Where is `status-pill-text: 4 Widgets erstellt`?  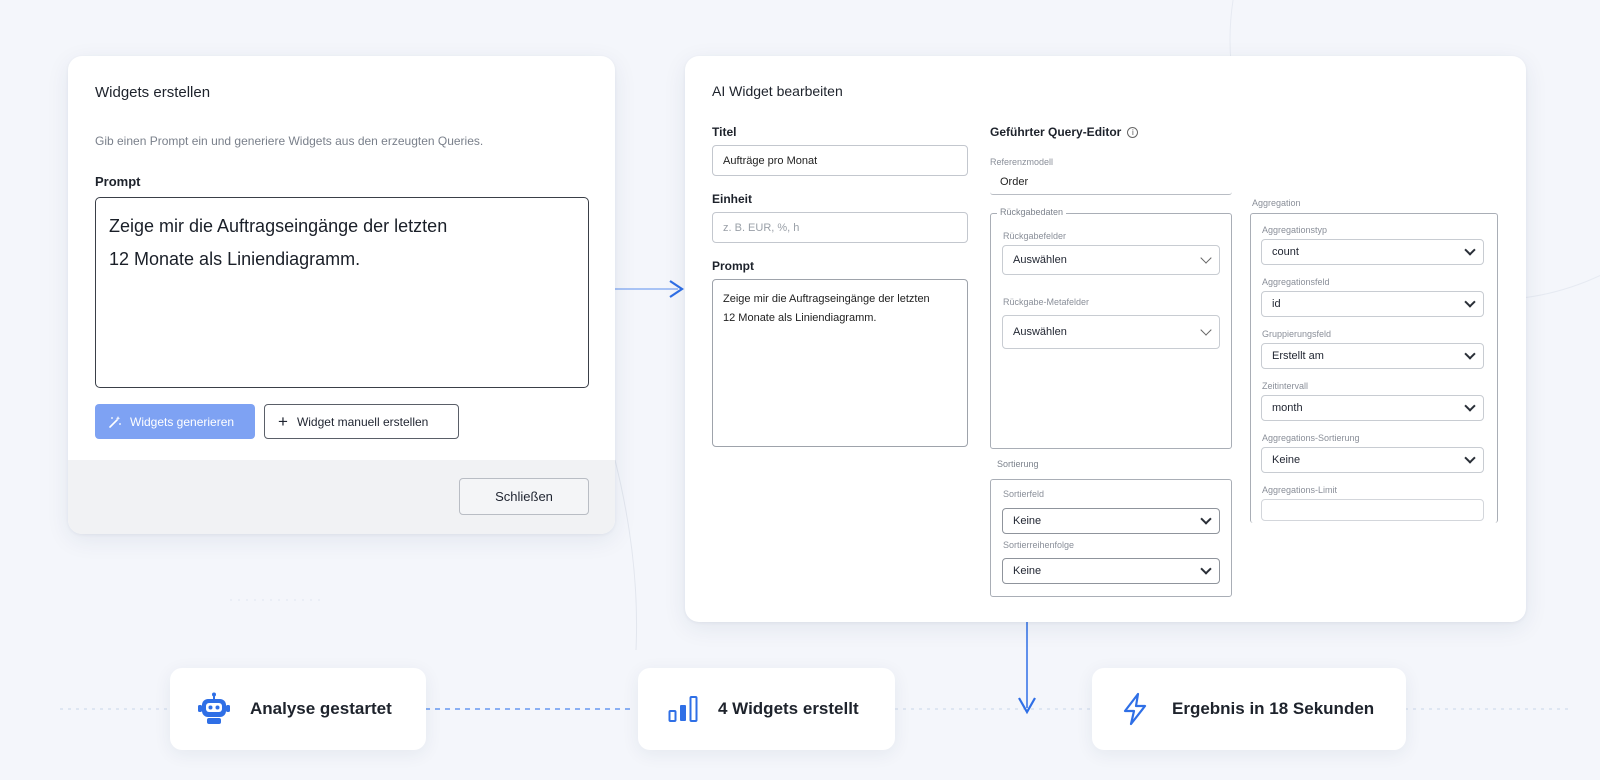
status-pill-text: 4 Widgets erstellt is located at coordinates (788, 708).